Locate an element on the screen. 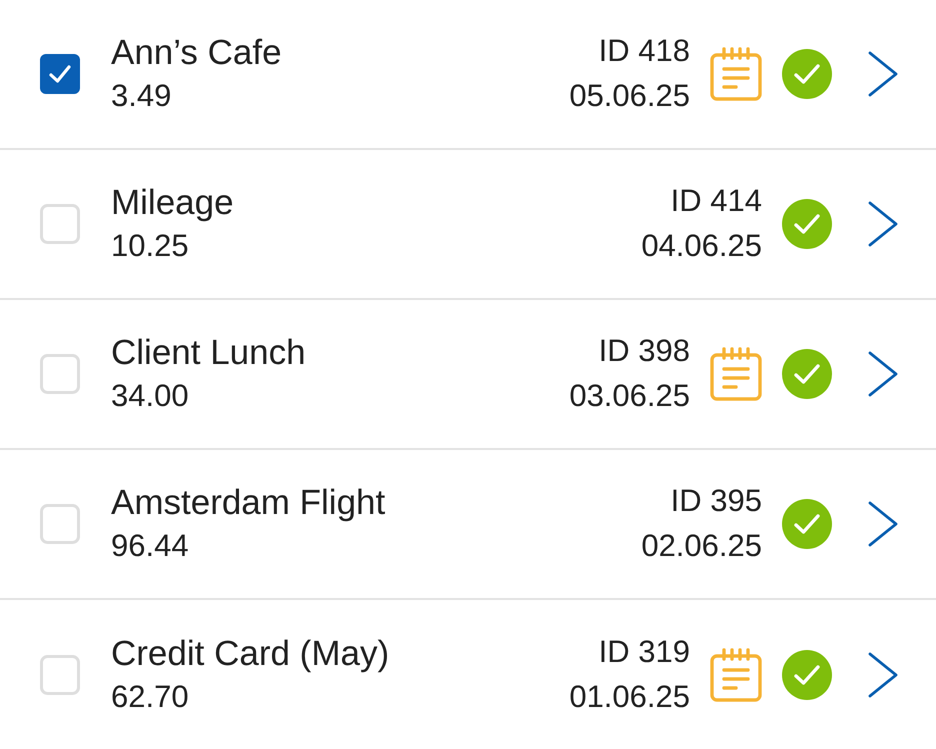  expense-amount: 3.49 is located at coordinates (141, 96).